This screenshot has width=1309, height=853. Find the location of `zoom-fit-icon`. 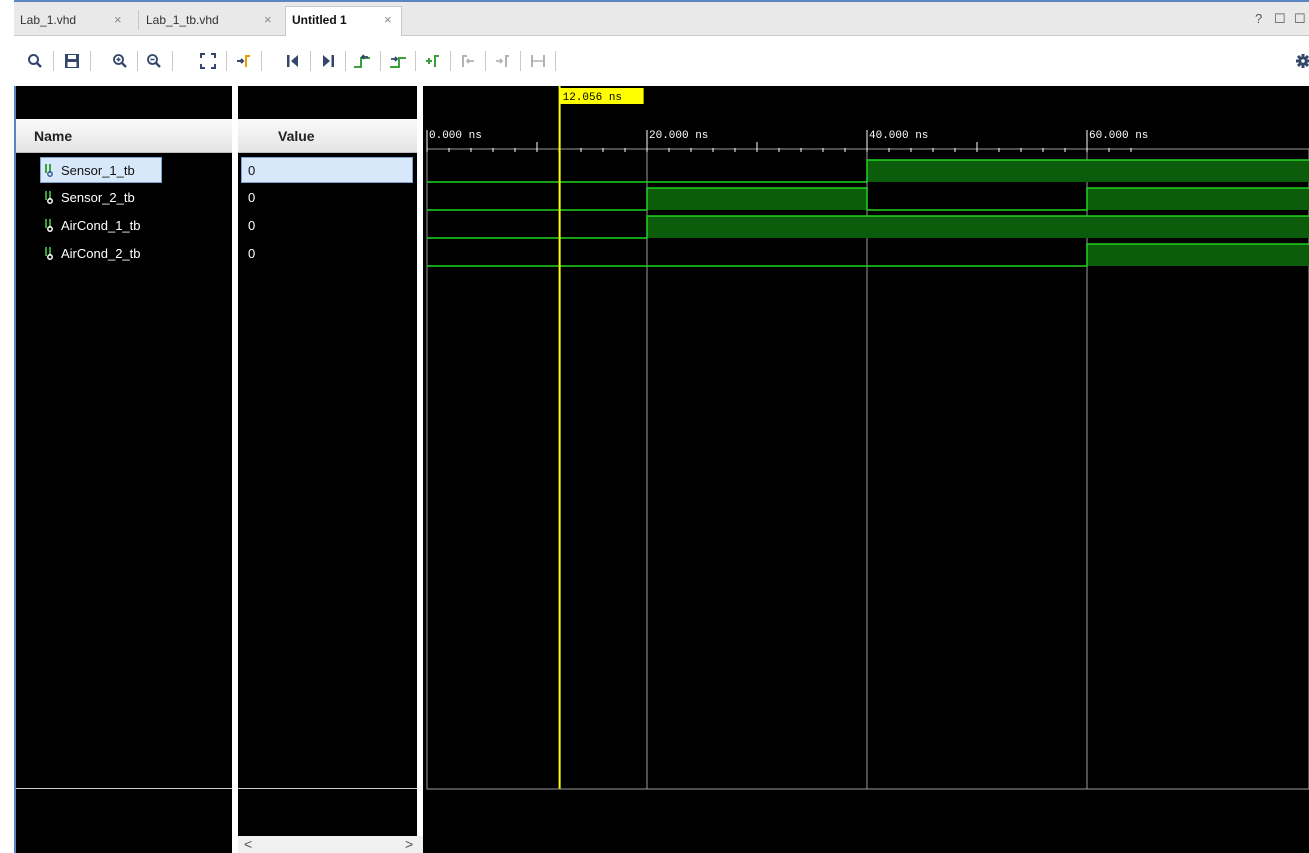

zoom-fit-icon is located at coordinates (208, 61).